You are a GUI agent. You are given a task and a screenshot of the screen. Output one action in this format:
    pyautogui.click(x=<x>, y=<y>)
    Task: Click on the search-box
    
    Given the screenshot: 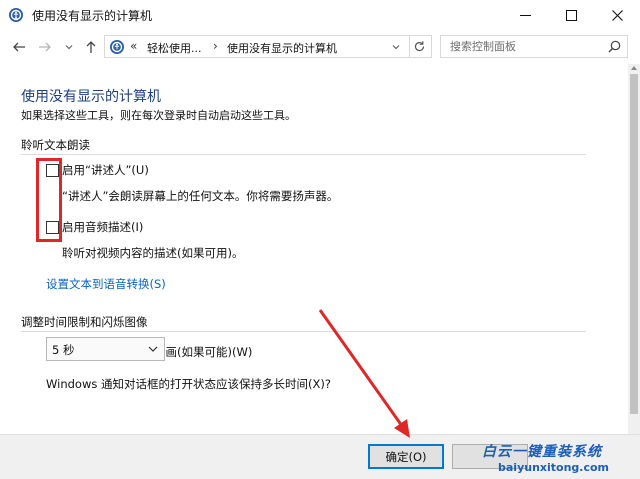 What is the action you would take?
    pyautogui.click(x=534, y=46)
    